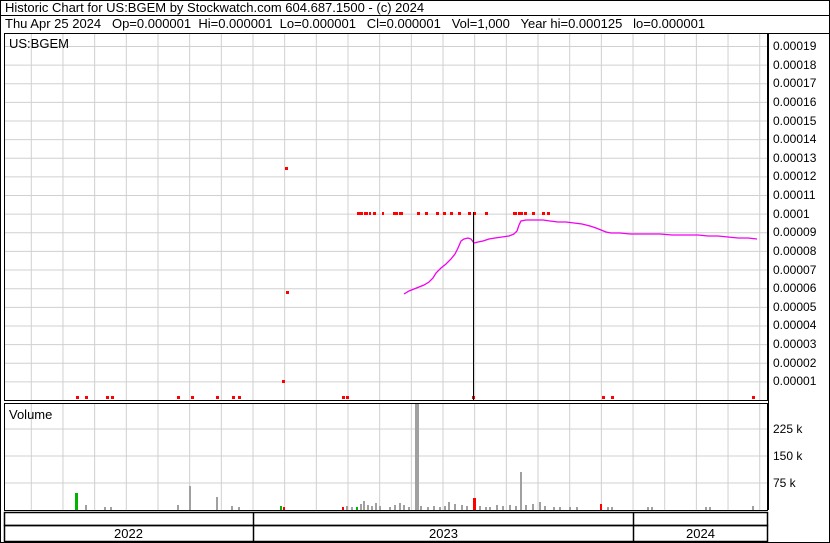  What do you see at coordinates (788, 455) in the screenshot?
I see `volume-axis-label: 150 k` at bounding box center [788, 455].